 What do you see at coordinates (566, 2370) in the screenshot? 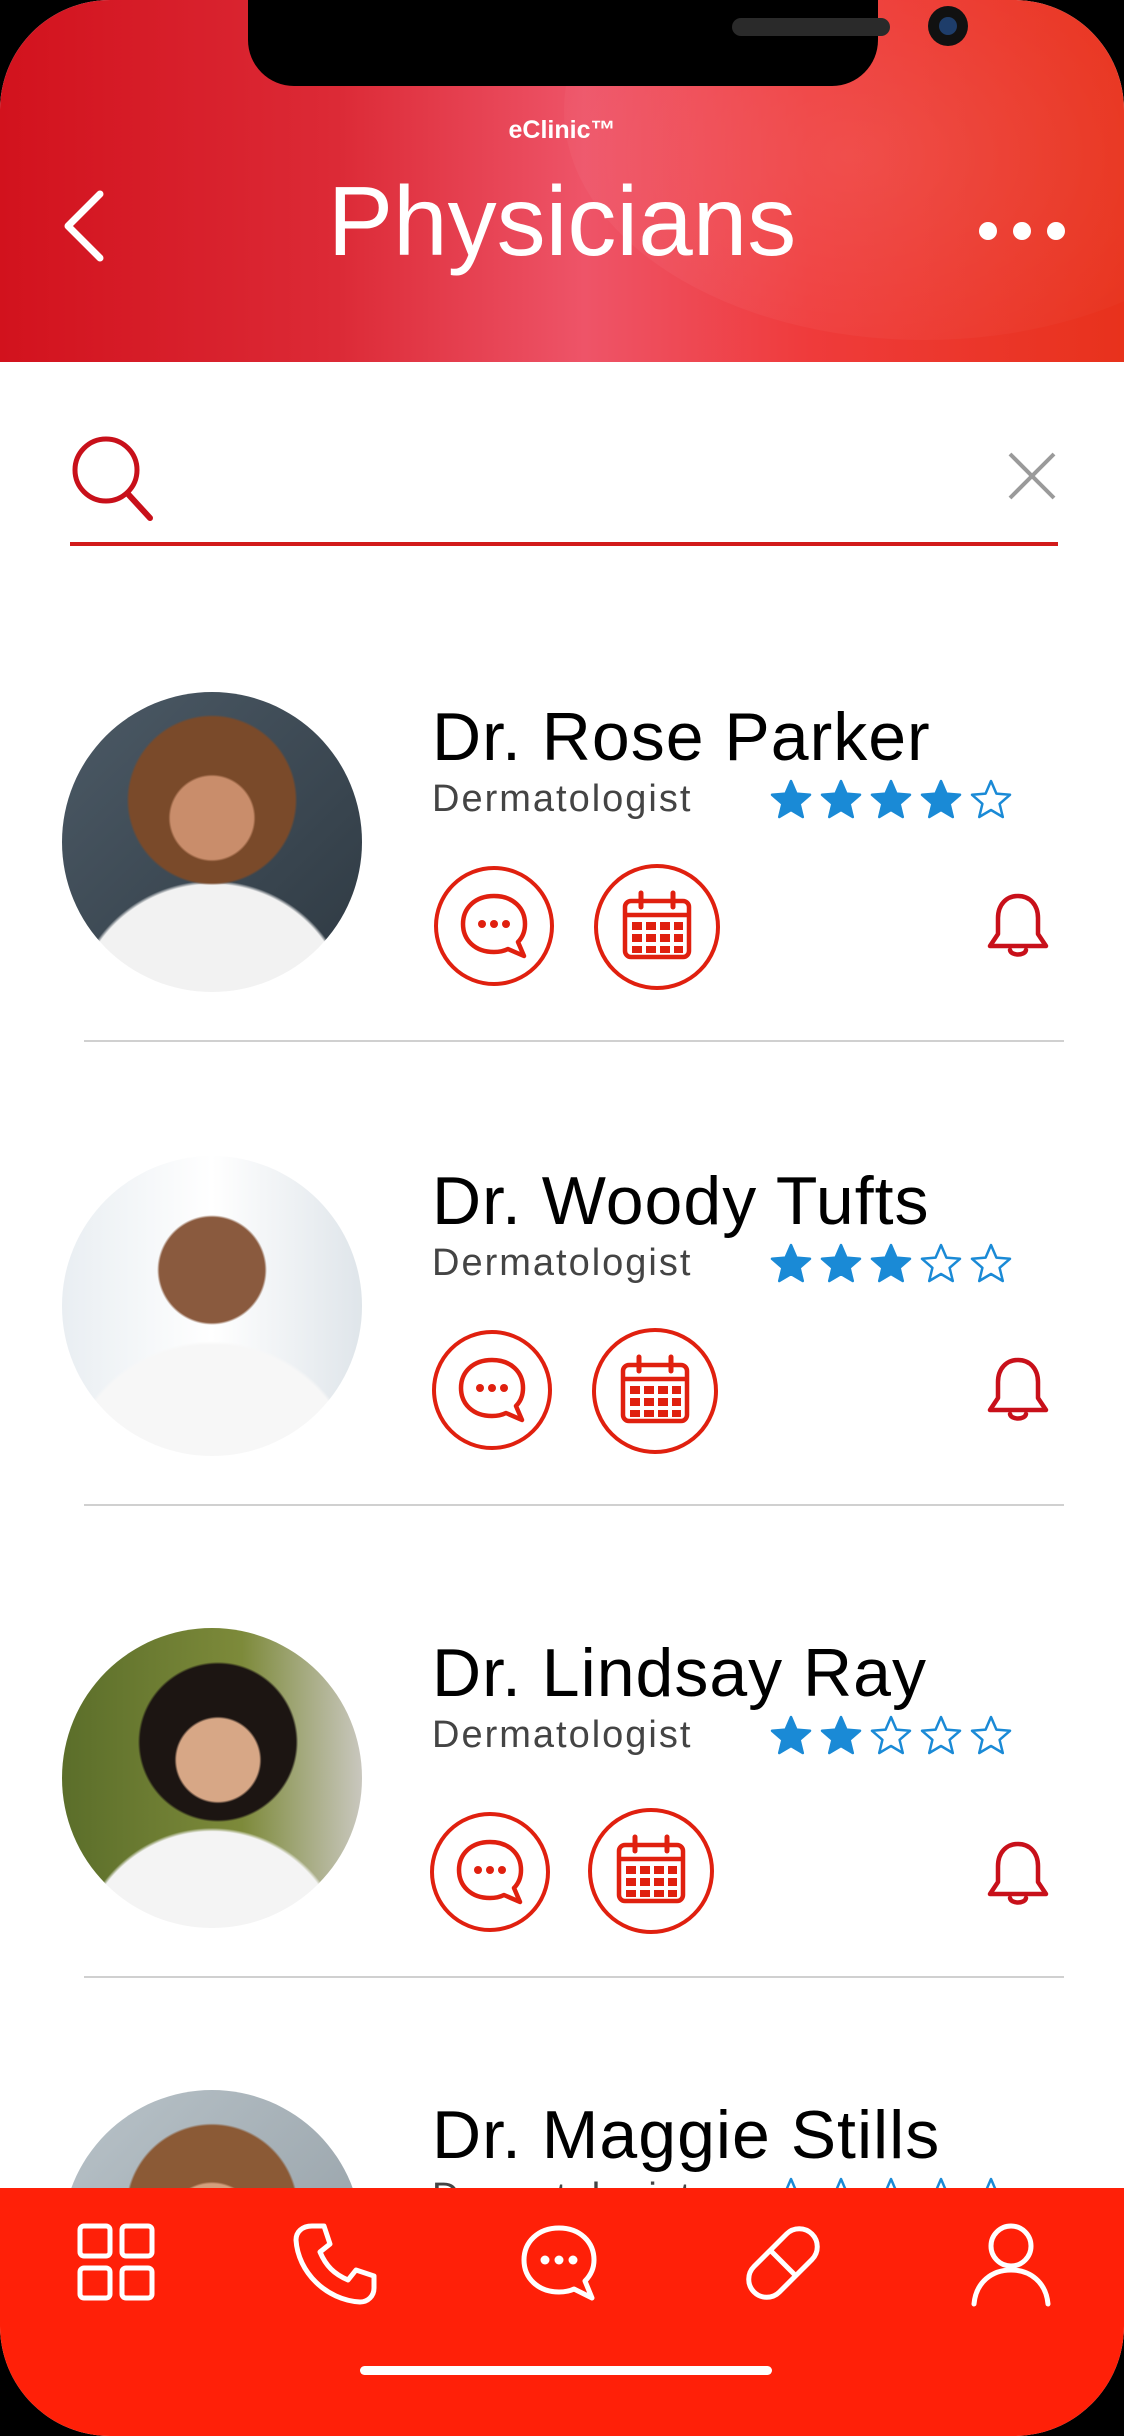
I see `home-indicator` at bounding box center [566, 2370].